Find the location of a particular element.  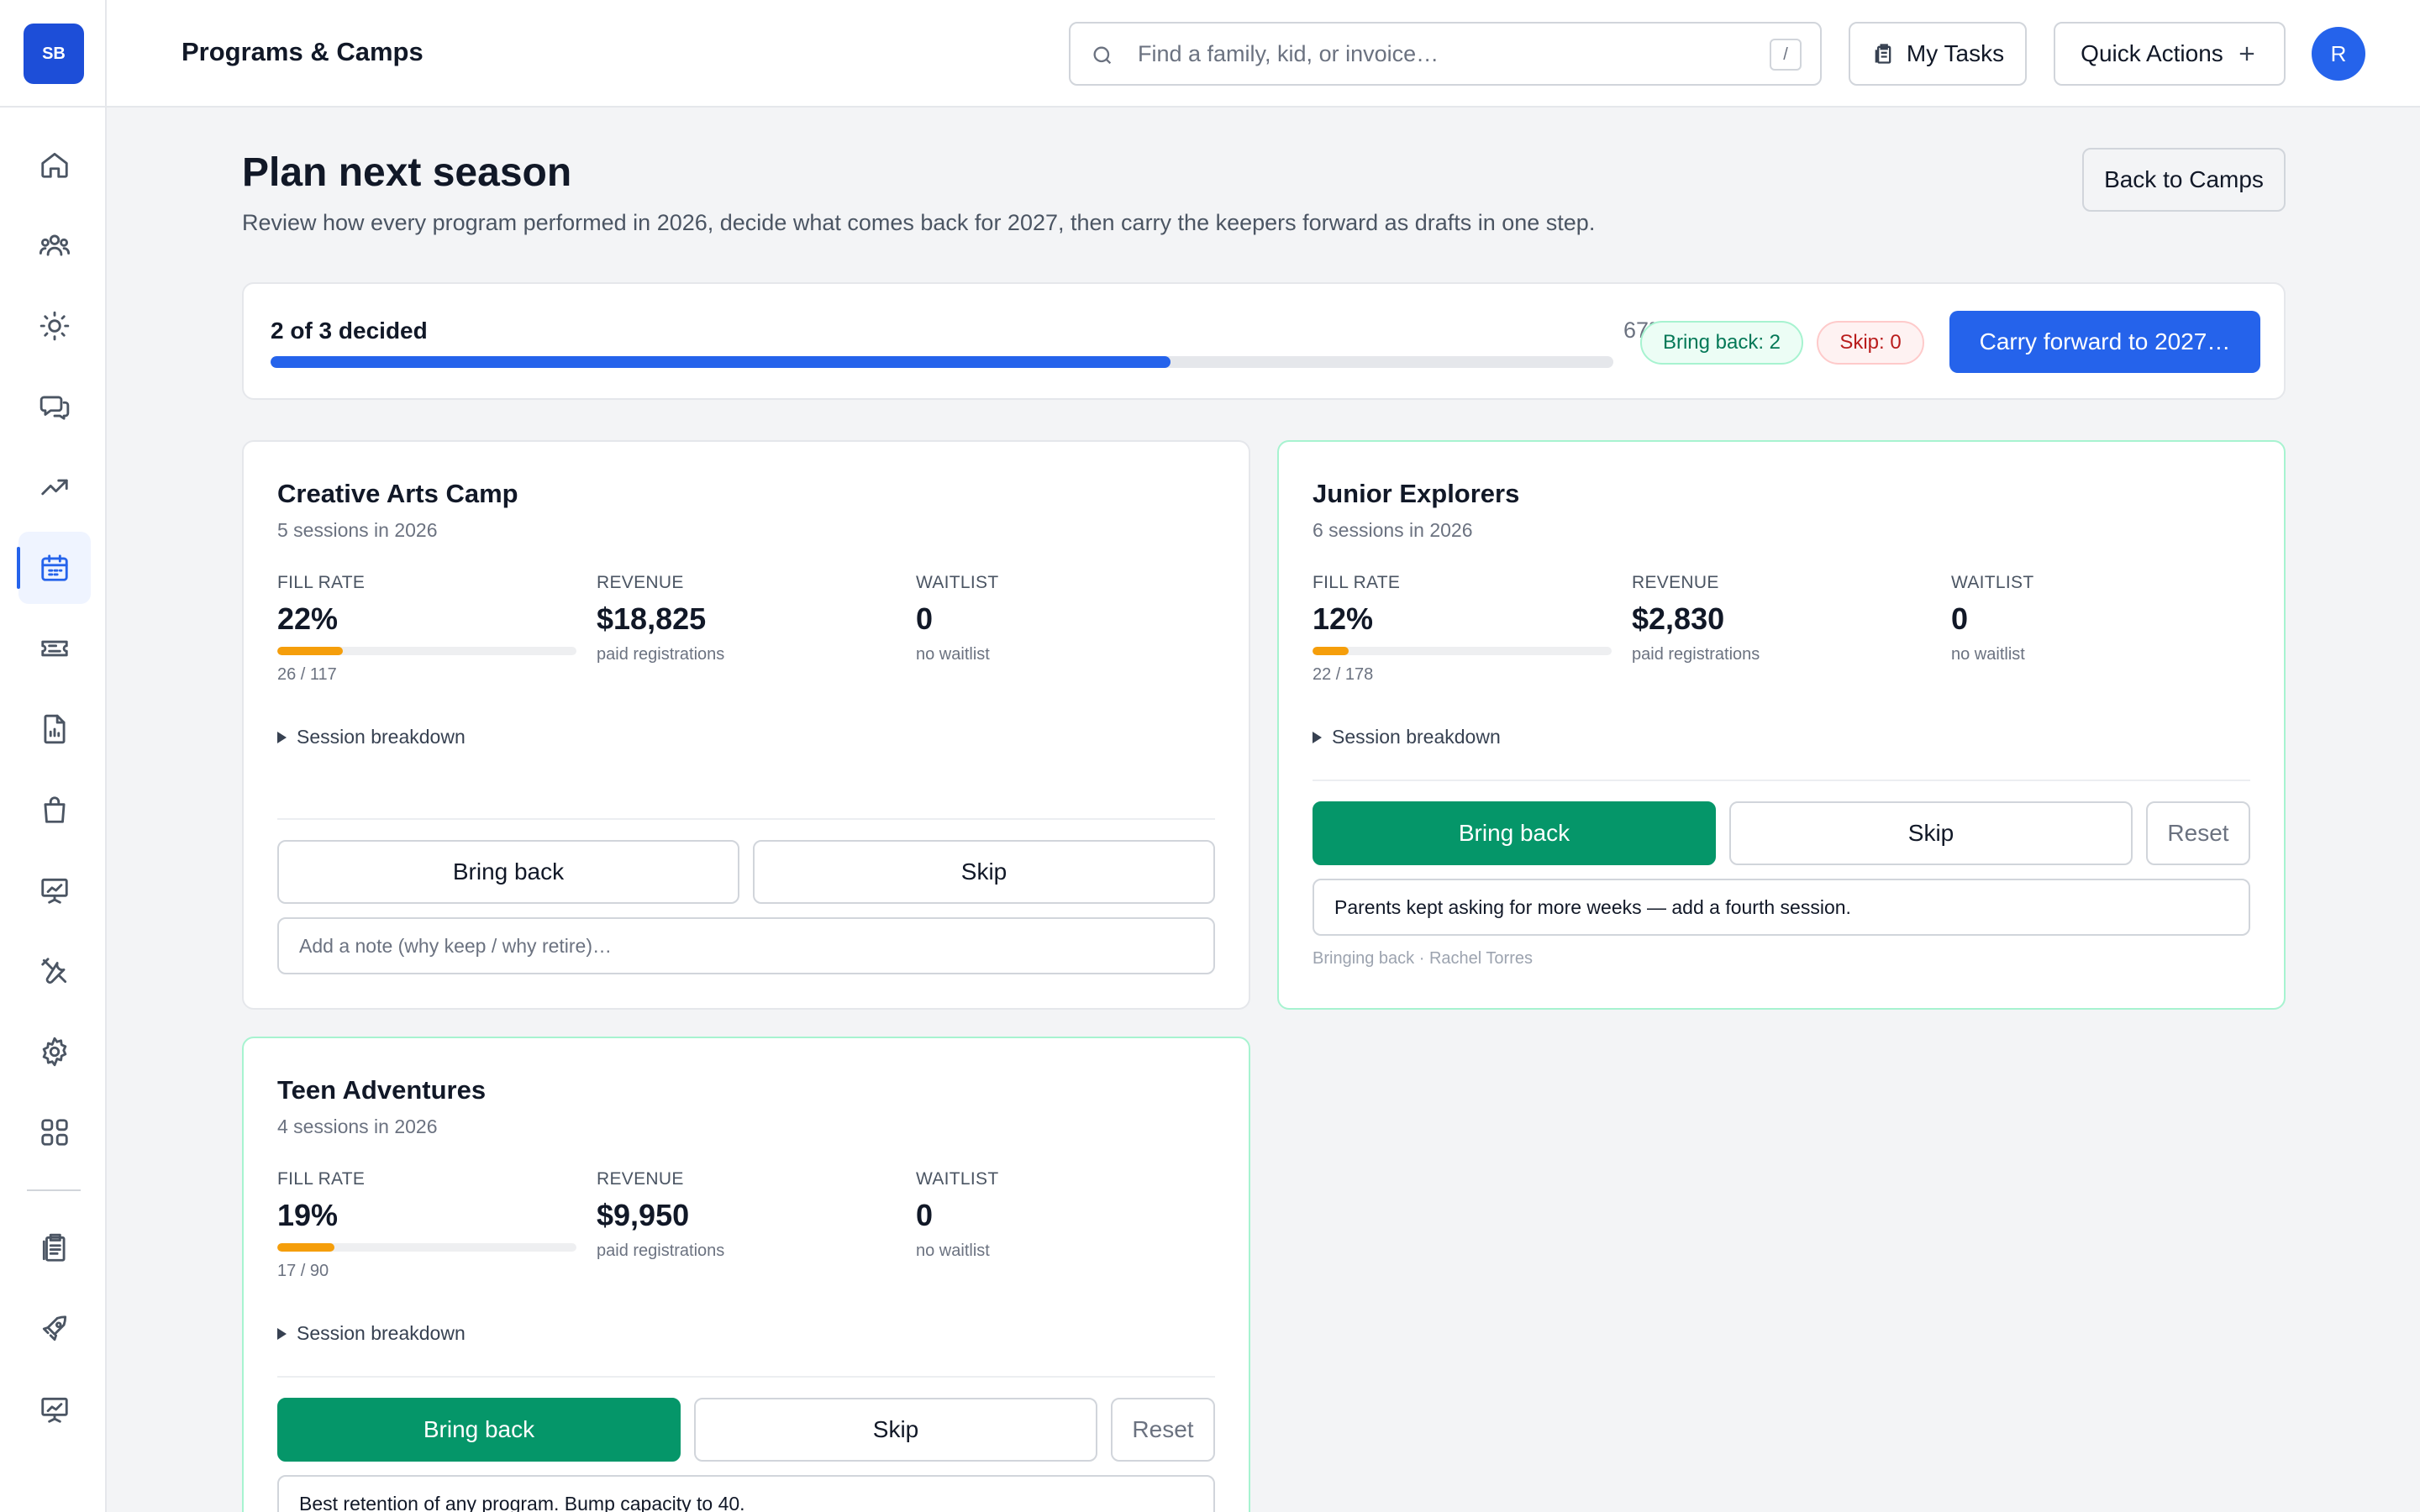

sidebar-item-home is located at coordinates (54, 165).